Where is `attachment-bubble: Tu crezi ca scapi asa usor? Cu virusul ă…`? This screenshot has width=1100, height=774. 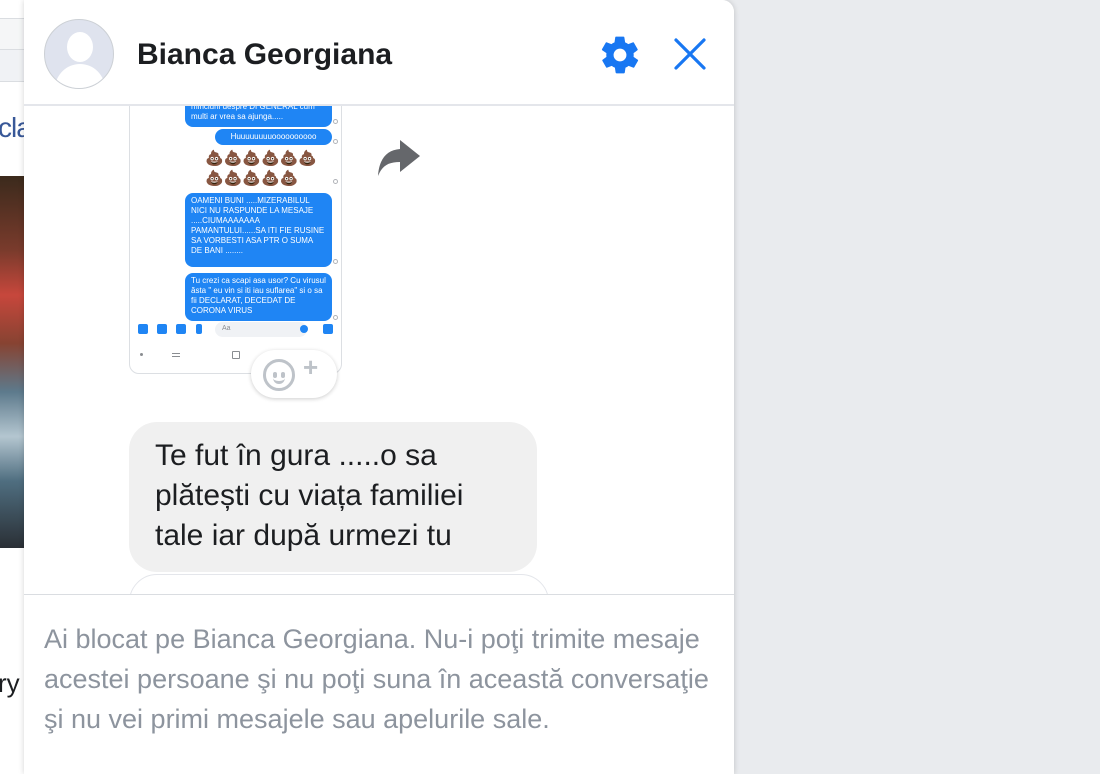 attachment-bubble: Tu crezi ca scapi asa usor? Cu virusul ă… is located at coordinates (258, 297).